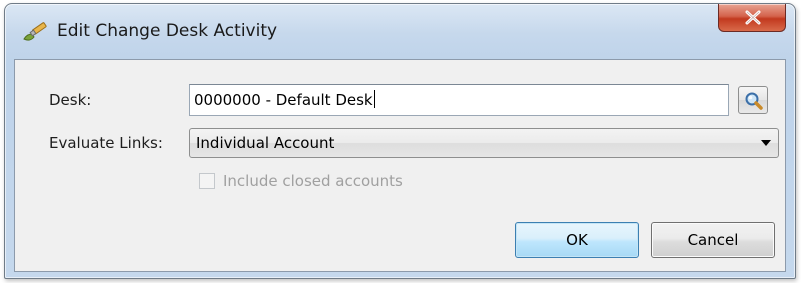 Image resolution: width=801 pixels, height=283 pixels. Describe the element at coordinates (313, 181) in the screenshot. I see `include-closed-label: Include closed accounts` at that location.